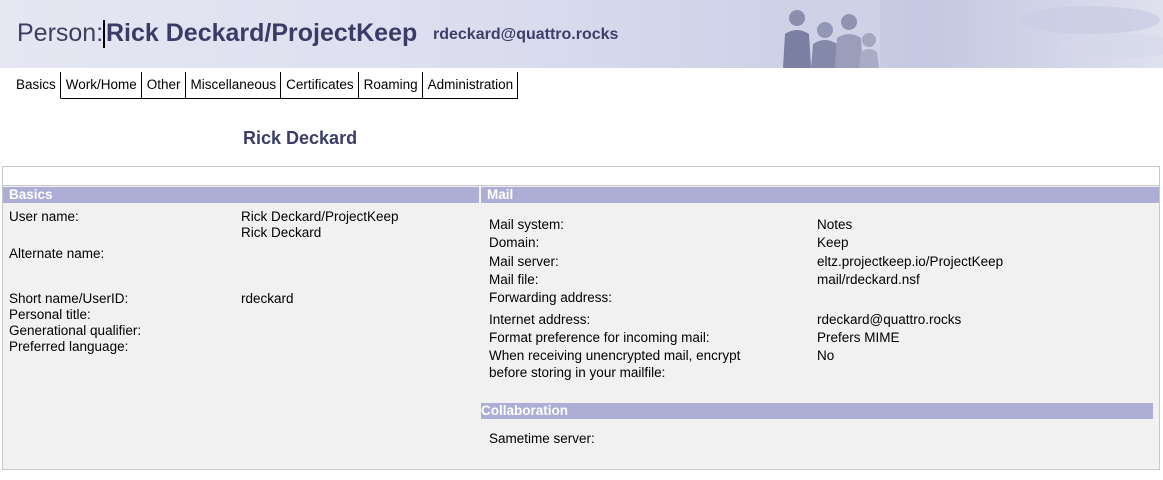 This screenshot has width=1163, height=480. Describe the element at coordinates (320, 85) in the screenshot. I see `tab-certificates: Certificates` at that location.